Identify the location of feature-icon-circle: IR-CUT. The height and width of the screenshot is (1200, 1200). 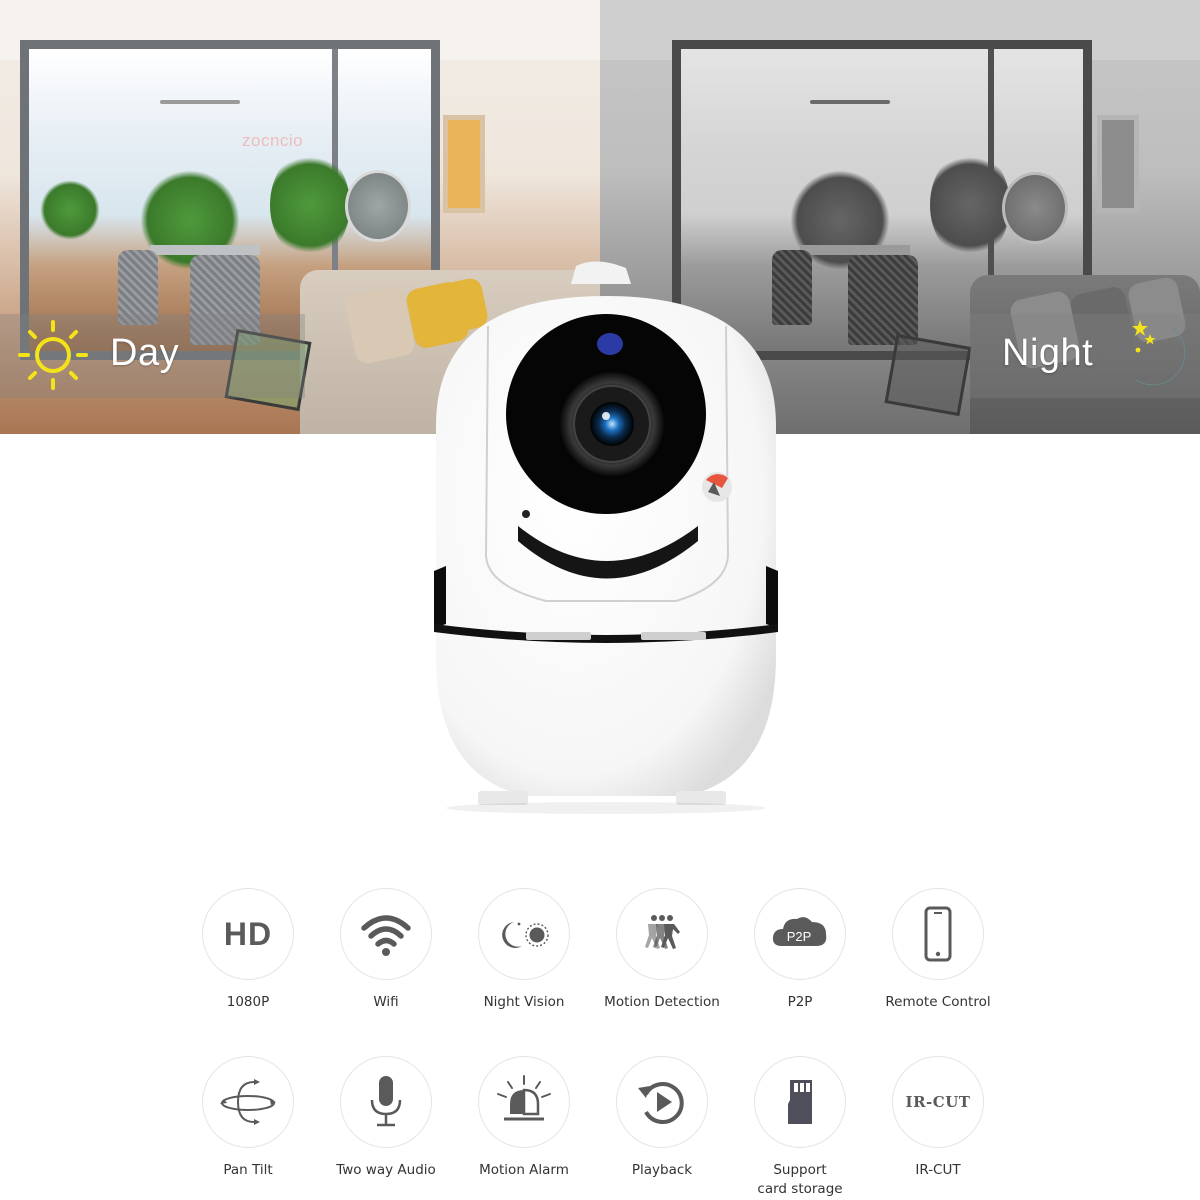
(938, 1102).